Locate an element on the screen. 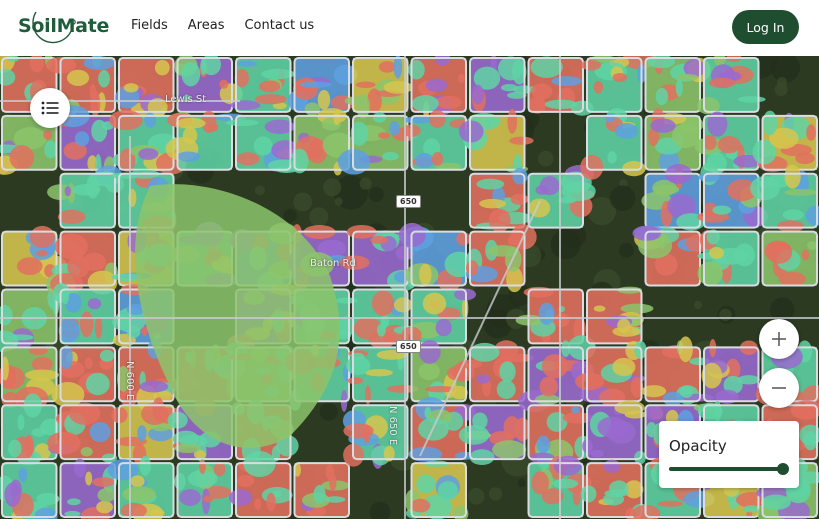 Image resolution: width=819 pixels, height=519 pixels. logo-text: SoilMate is located at coordinates (64, 26).